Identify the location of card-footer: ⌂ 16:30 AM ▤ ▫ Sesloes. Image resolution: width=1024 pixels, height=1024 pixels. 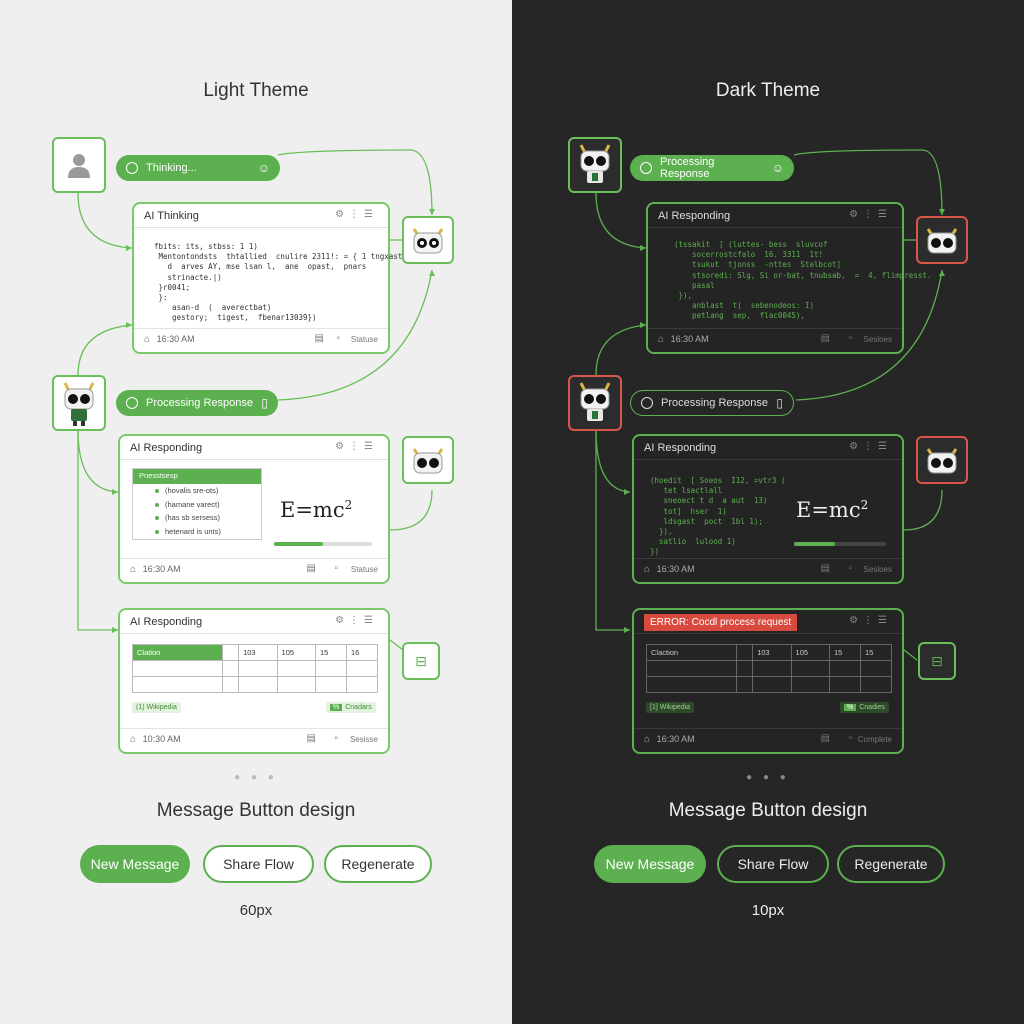
(768, 570).